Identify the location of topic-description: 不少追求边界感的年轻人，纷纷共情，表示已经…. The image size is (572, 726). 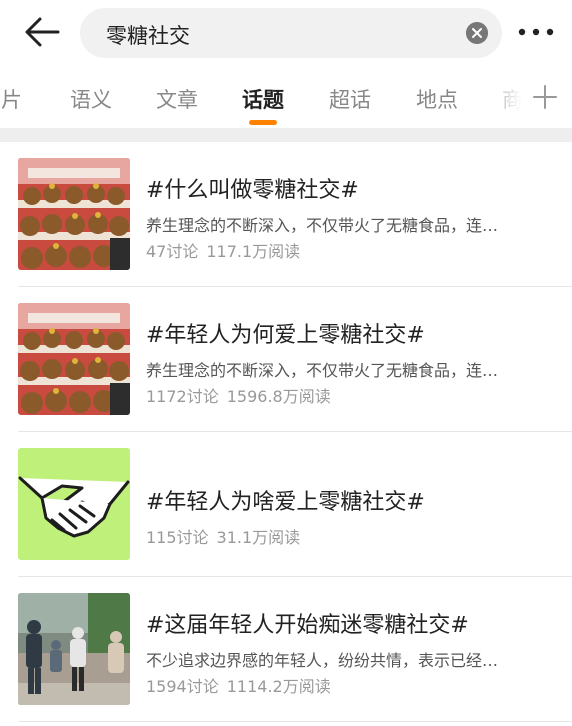
(322, 660).